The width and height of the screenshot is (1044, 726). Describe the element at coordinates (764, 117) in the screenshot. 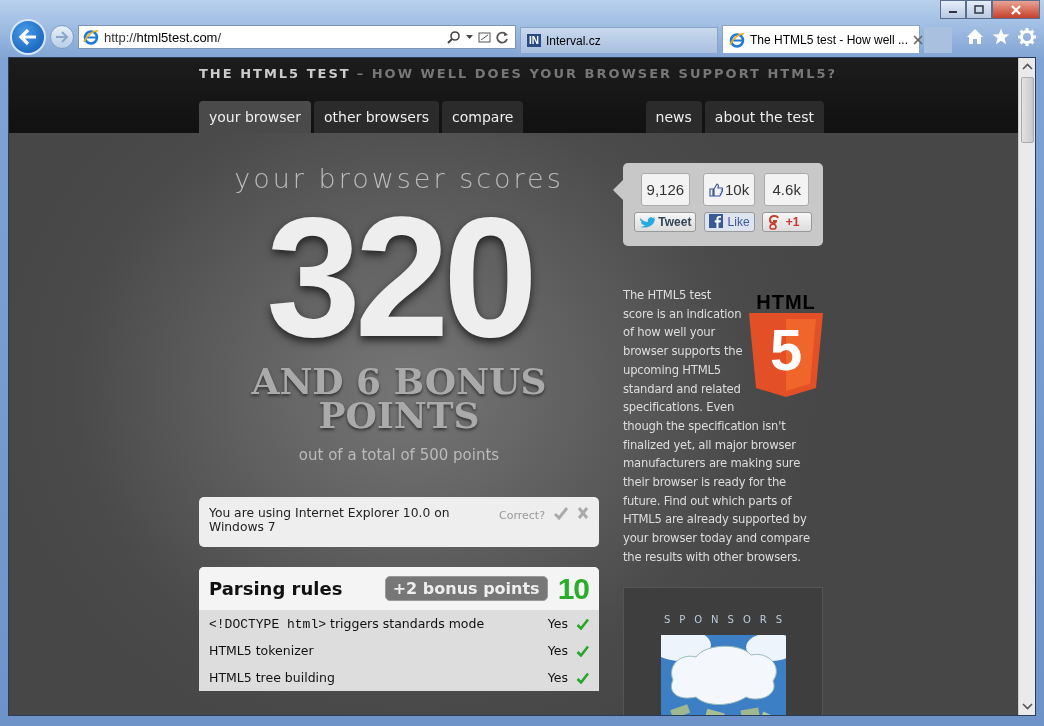

I see `nav-tab: about the test` at that location.